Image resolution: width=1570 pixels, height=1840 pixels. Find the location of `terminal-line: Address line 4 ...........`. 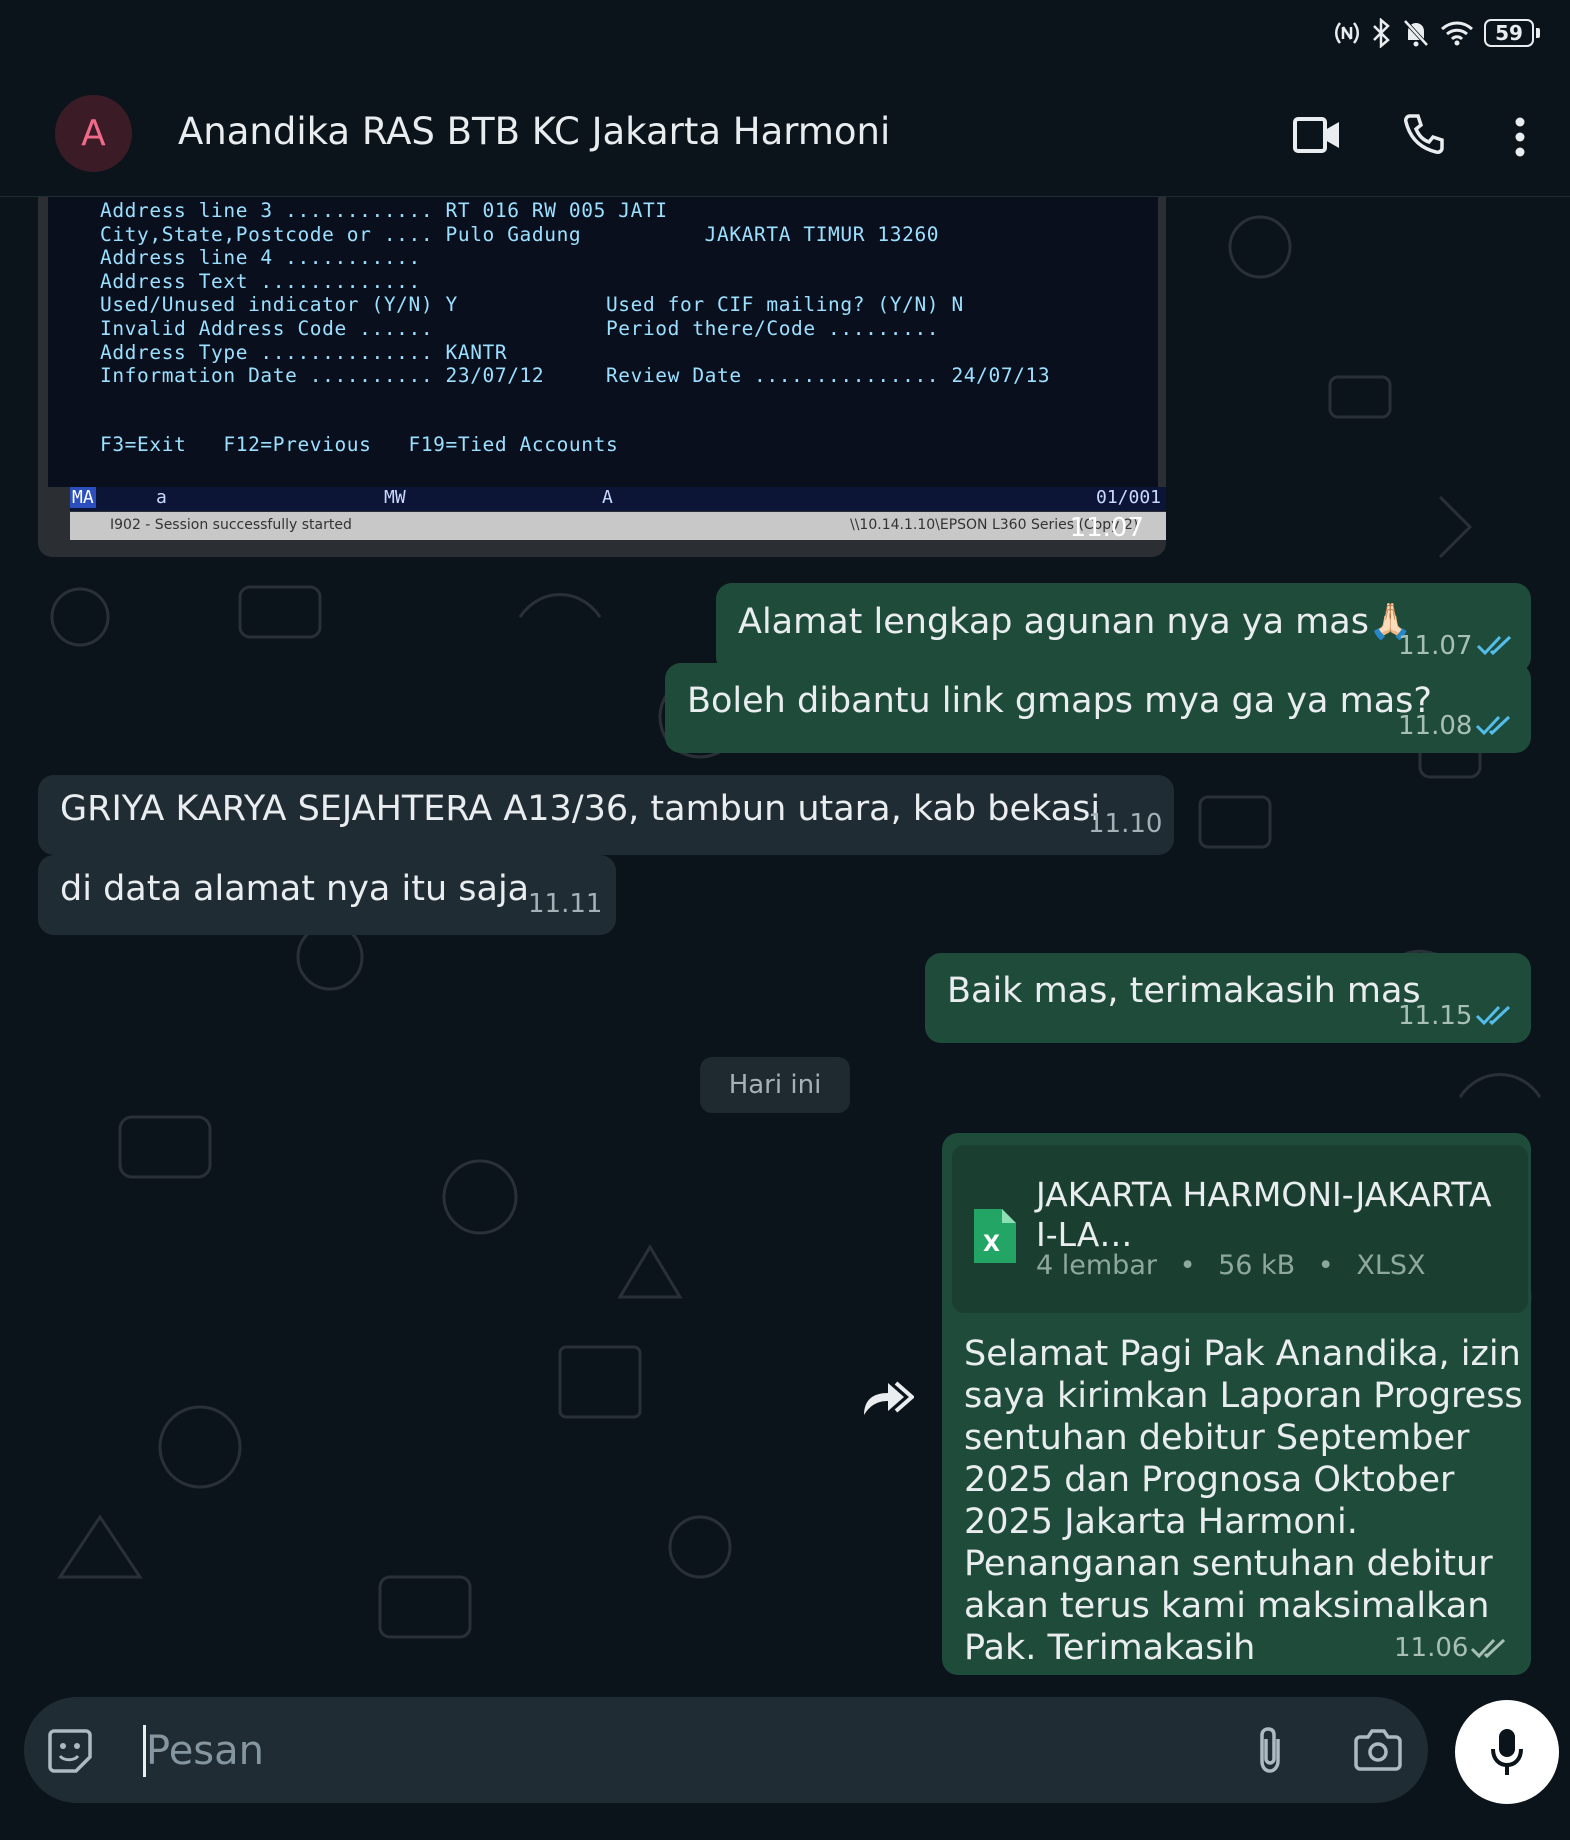

terminal-line: Address line 4 ........... is located at coordinates (260, 258).